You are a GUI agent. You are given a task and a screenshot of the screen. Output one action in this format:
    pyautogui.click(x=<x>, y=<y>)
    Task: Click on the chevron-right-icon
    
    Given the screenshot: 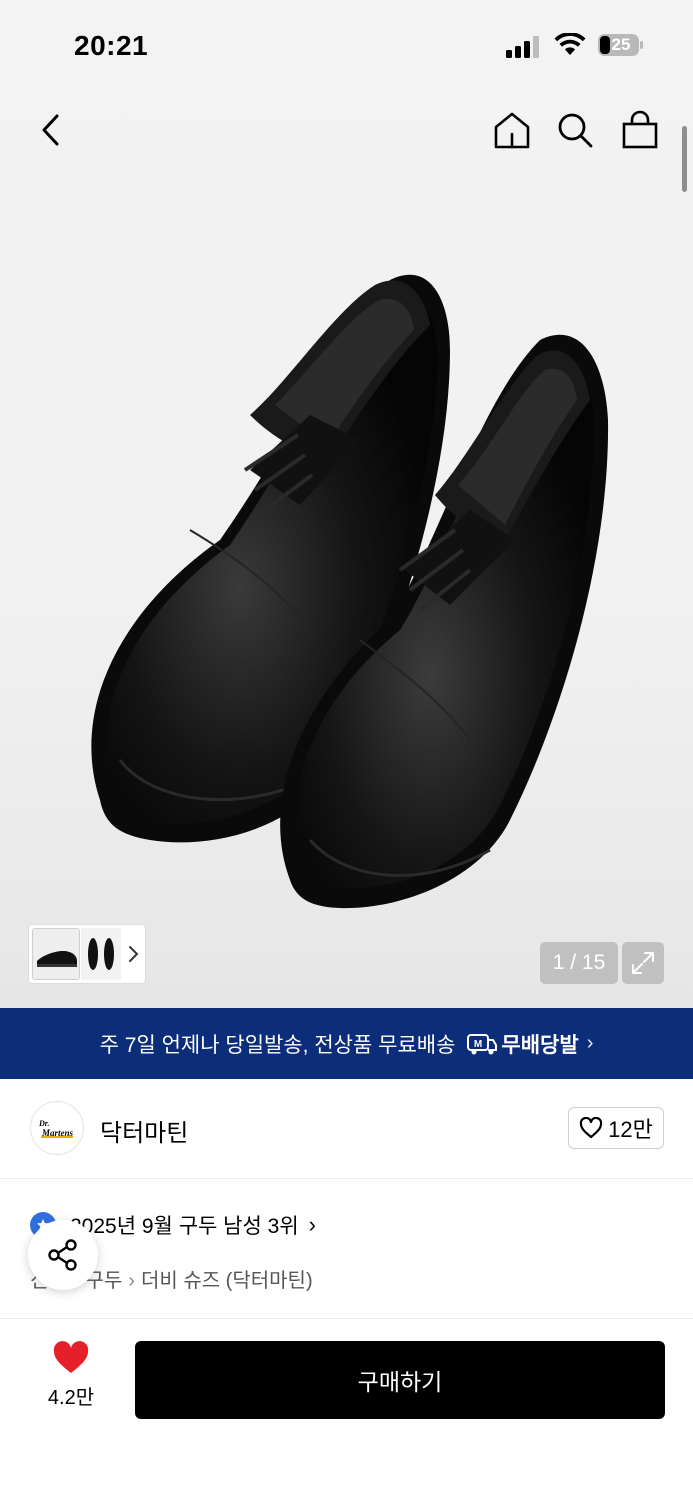 What is the action you would take?
    pyautogui.click(x=133, y=954)
    